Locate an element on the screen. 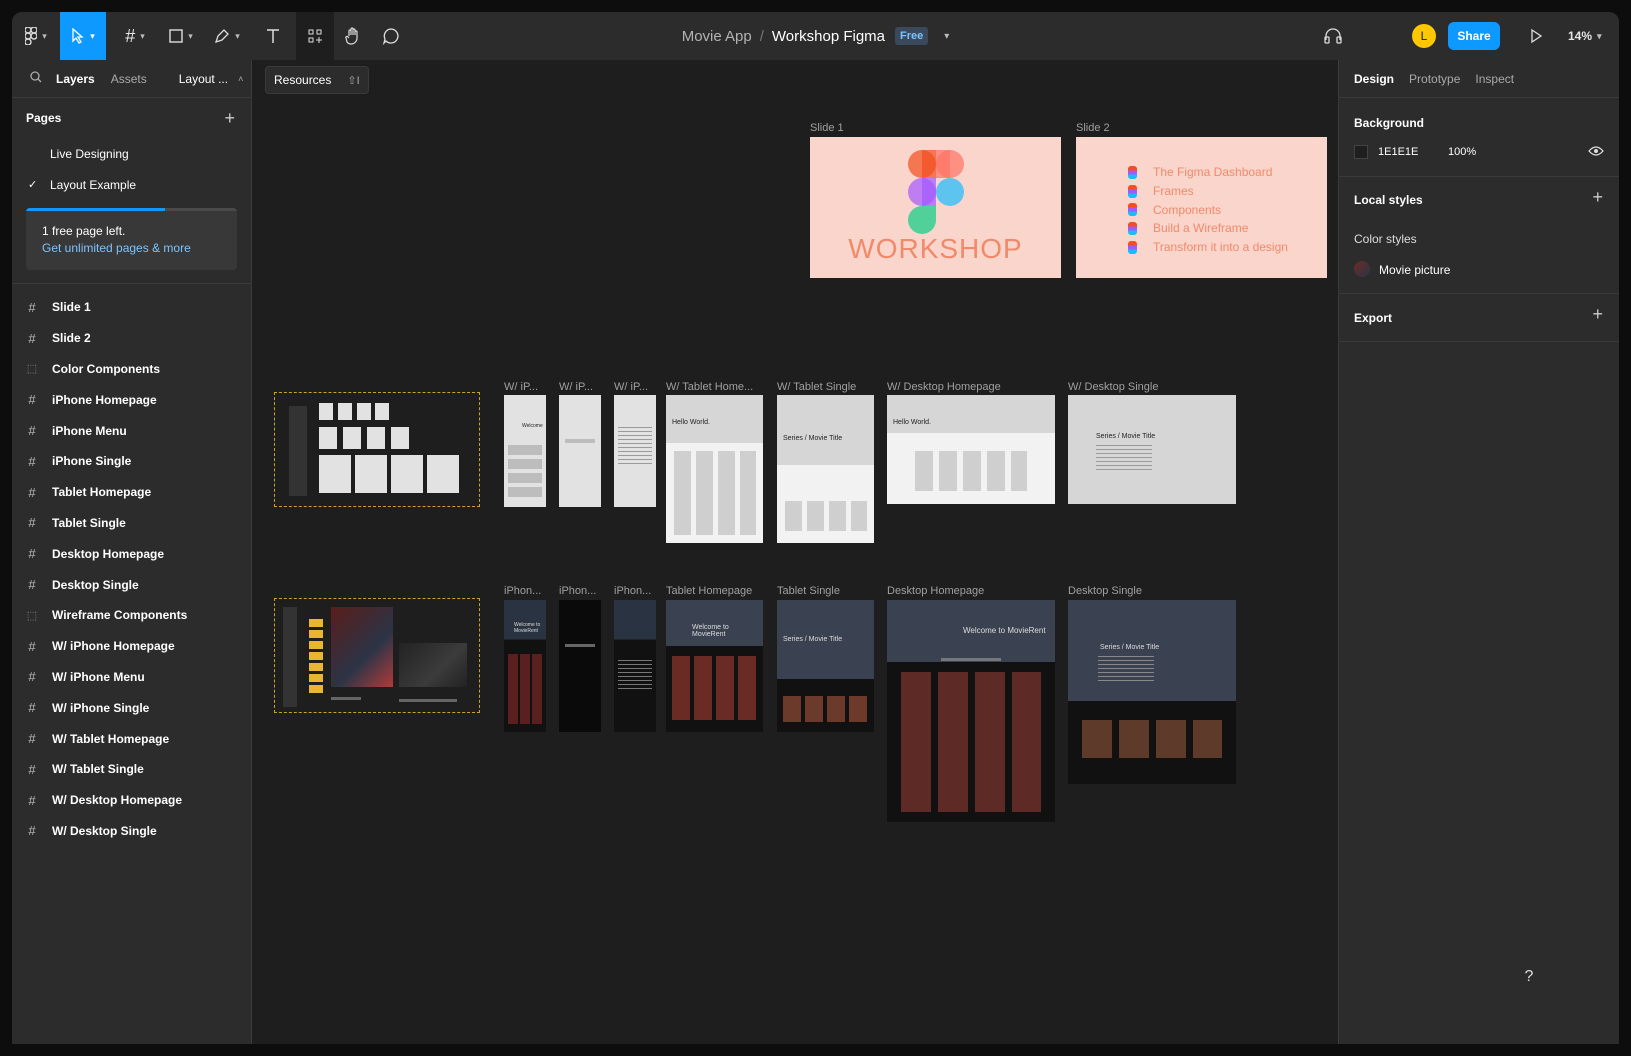 This screenshot has height=1056, width=1631. layer-item: # W/ iPhone Menu is located at coordinates (131, 677).